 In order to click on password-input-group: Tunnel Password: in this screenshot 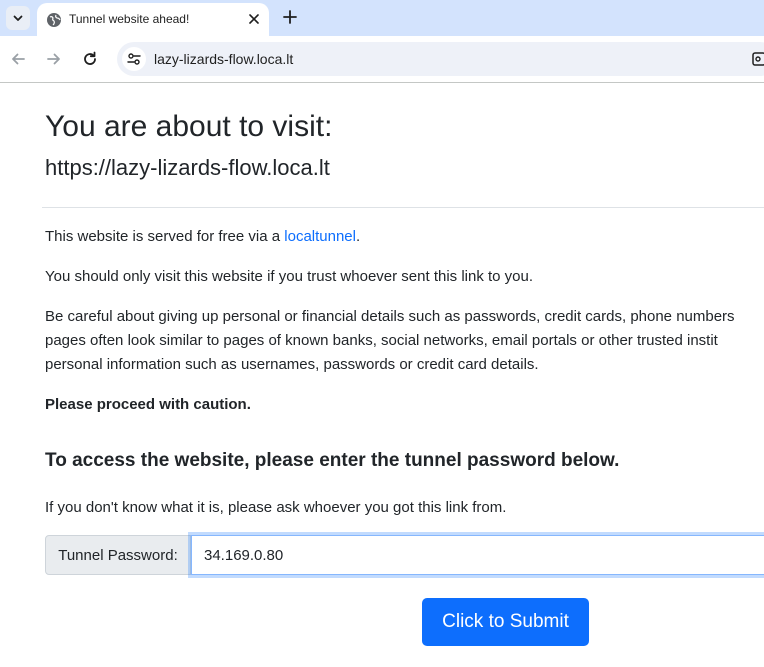, I will do `click(404, 555)`.